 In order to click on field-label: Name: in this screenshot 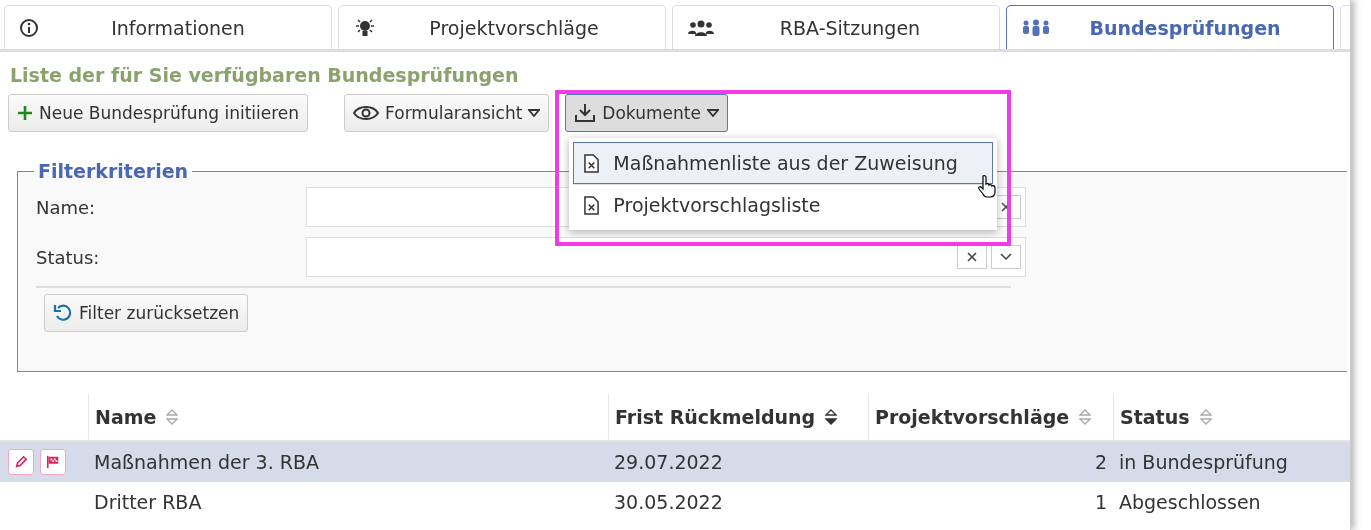, I will do `click(66, 207)`.